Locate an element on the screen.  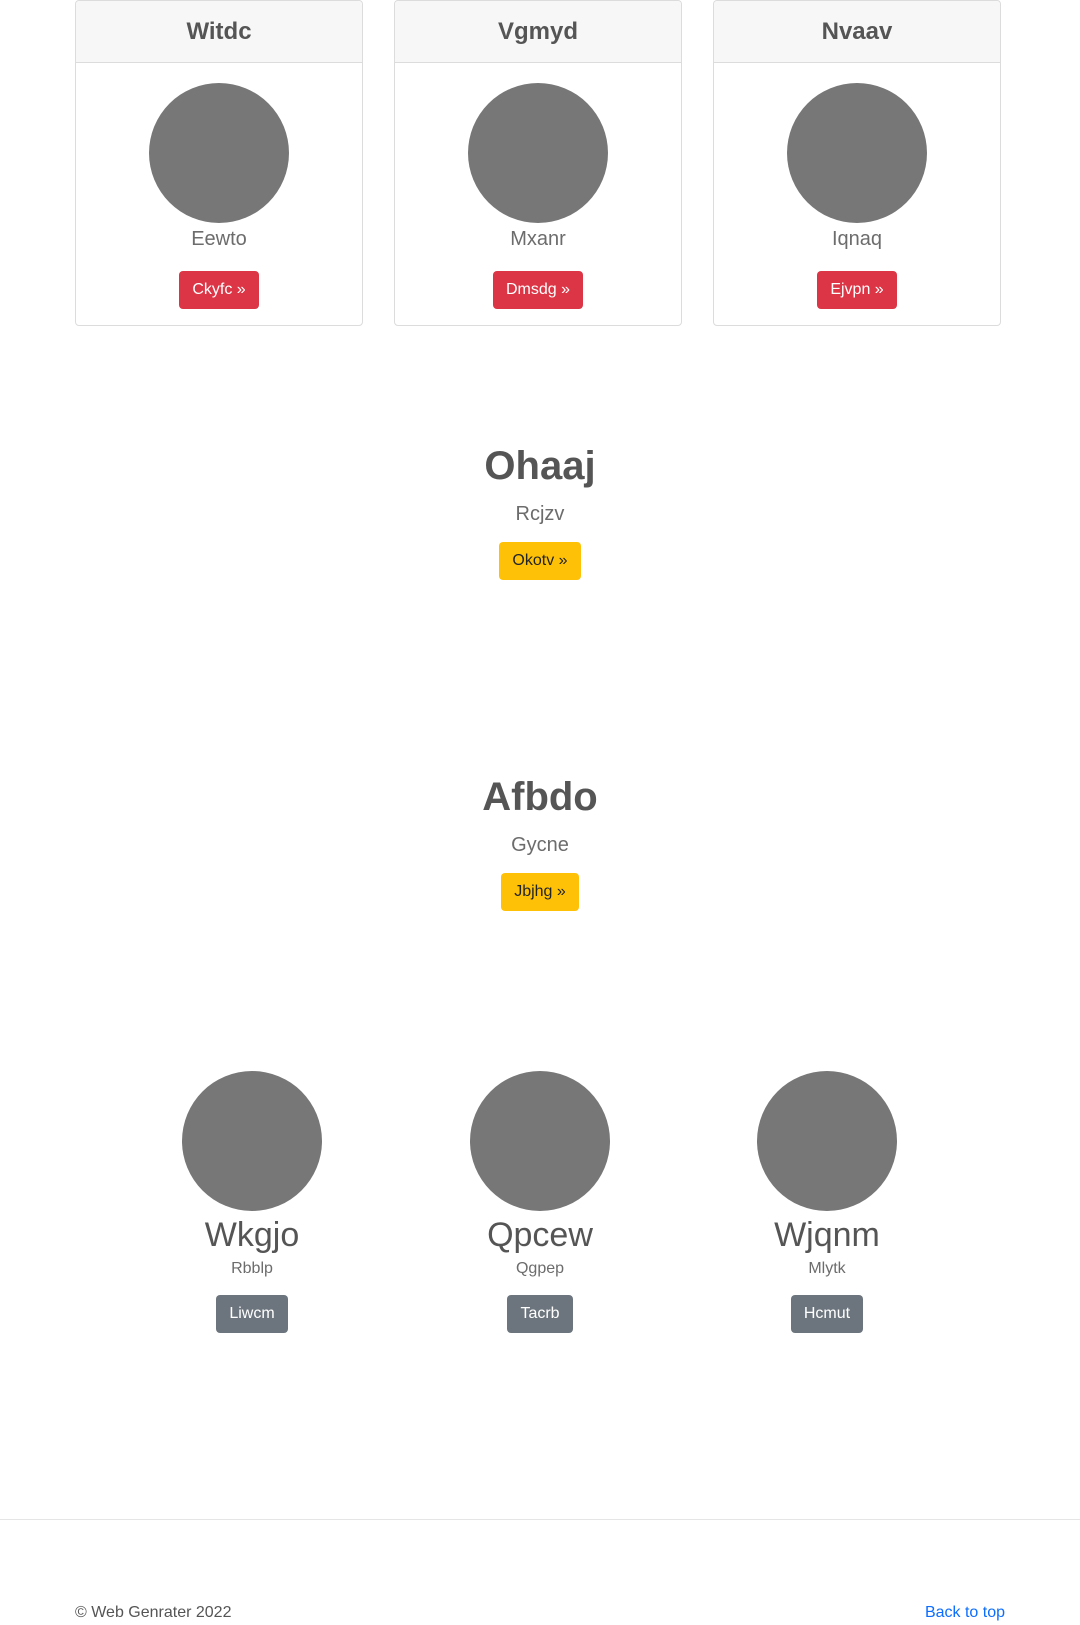
card: Witdc Eewto Ckyfc » is located at coordinates (219, 163).